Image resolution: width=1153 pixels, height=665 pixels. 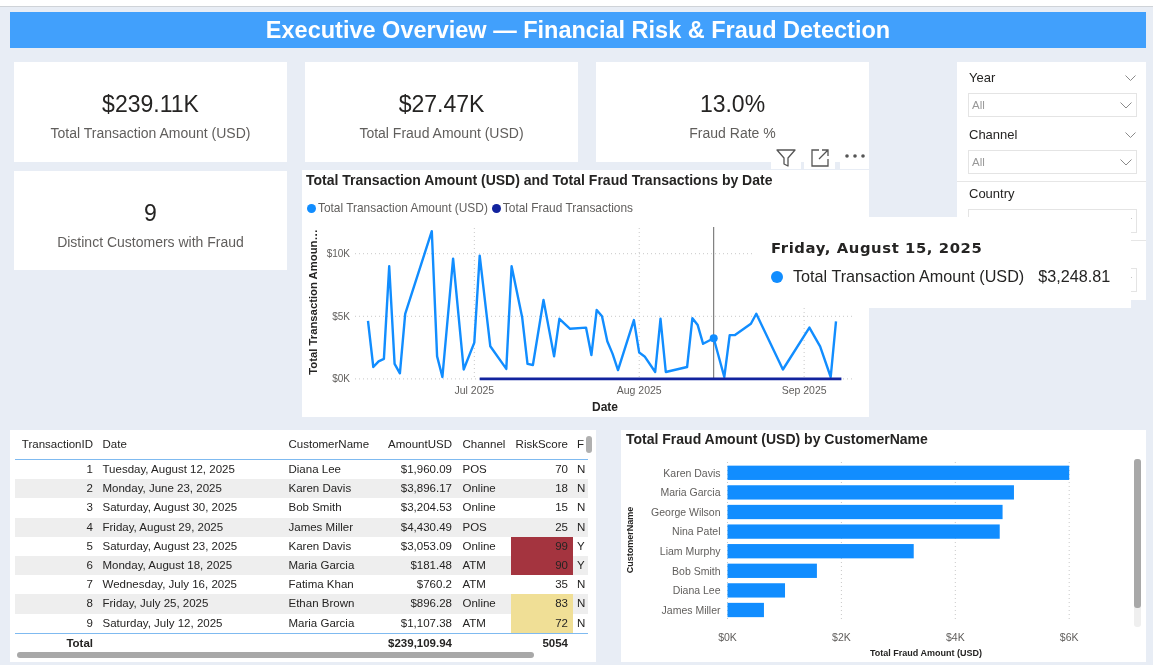 I want to click on category-label: Bob Smith, so click(x=696, y=570).